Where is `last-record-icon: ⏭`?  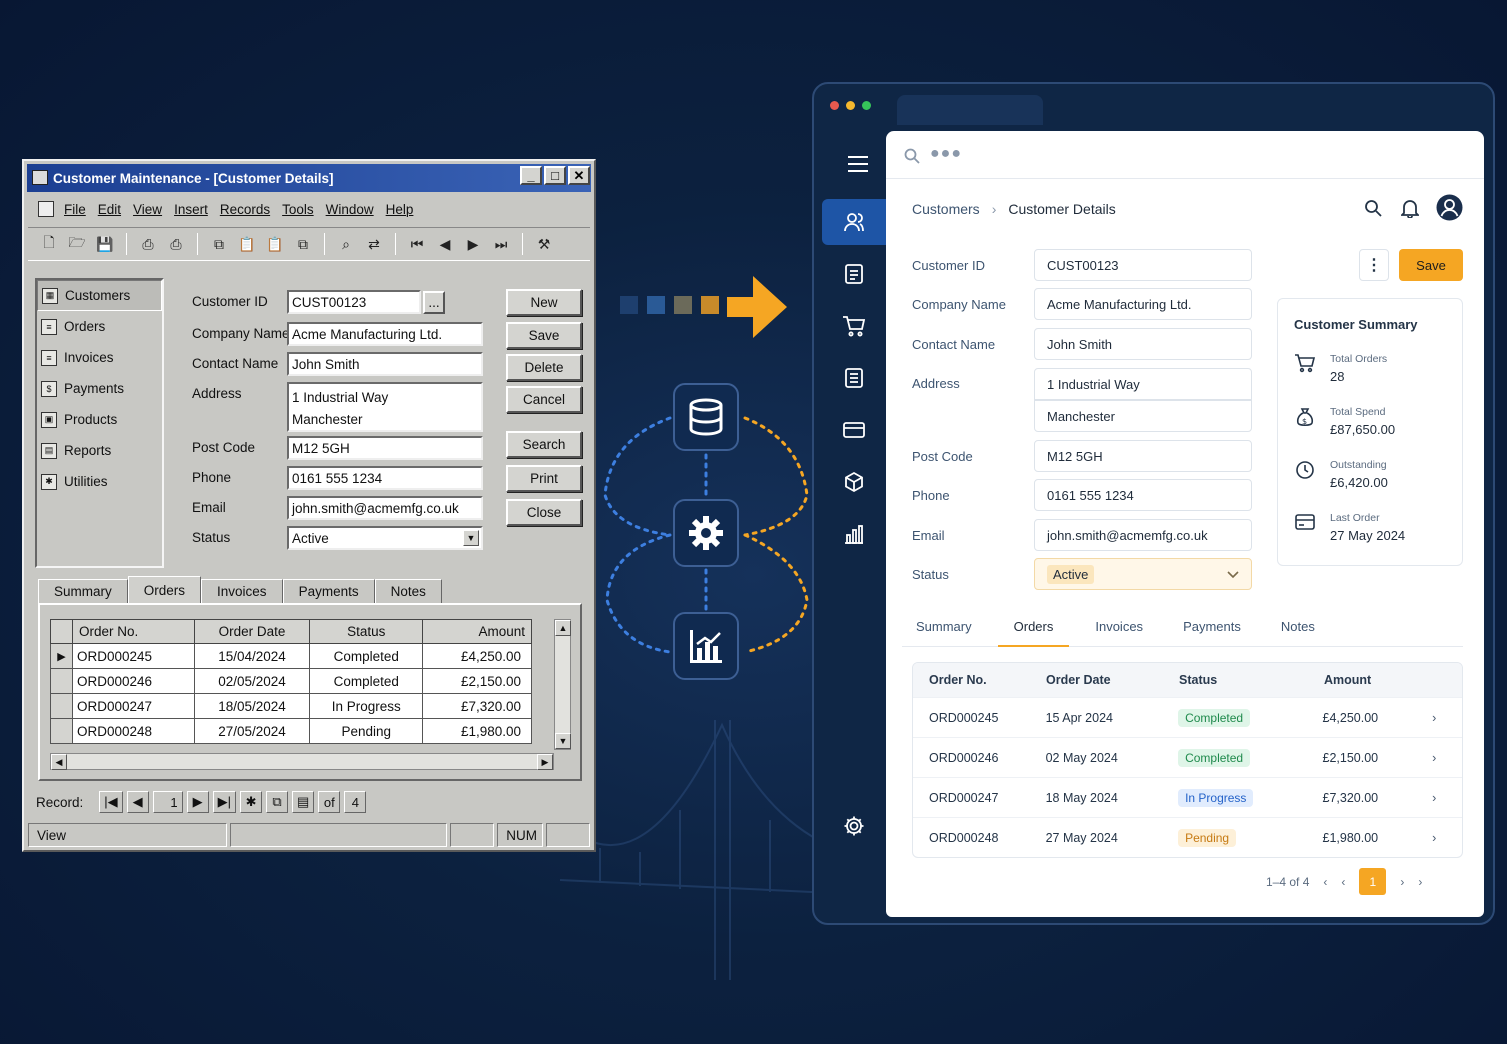
last-record-icon: ⏭ is located at coordinates (501, 244).